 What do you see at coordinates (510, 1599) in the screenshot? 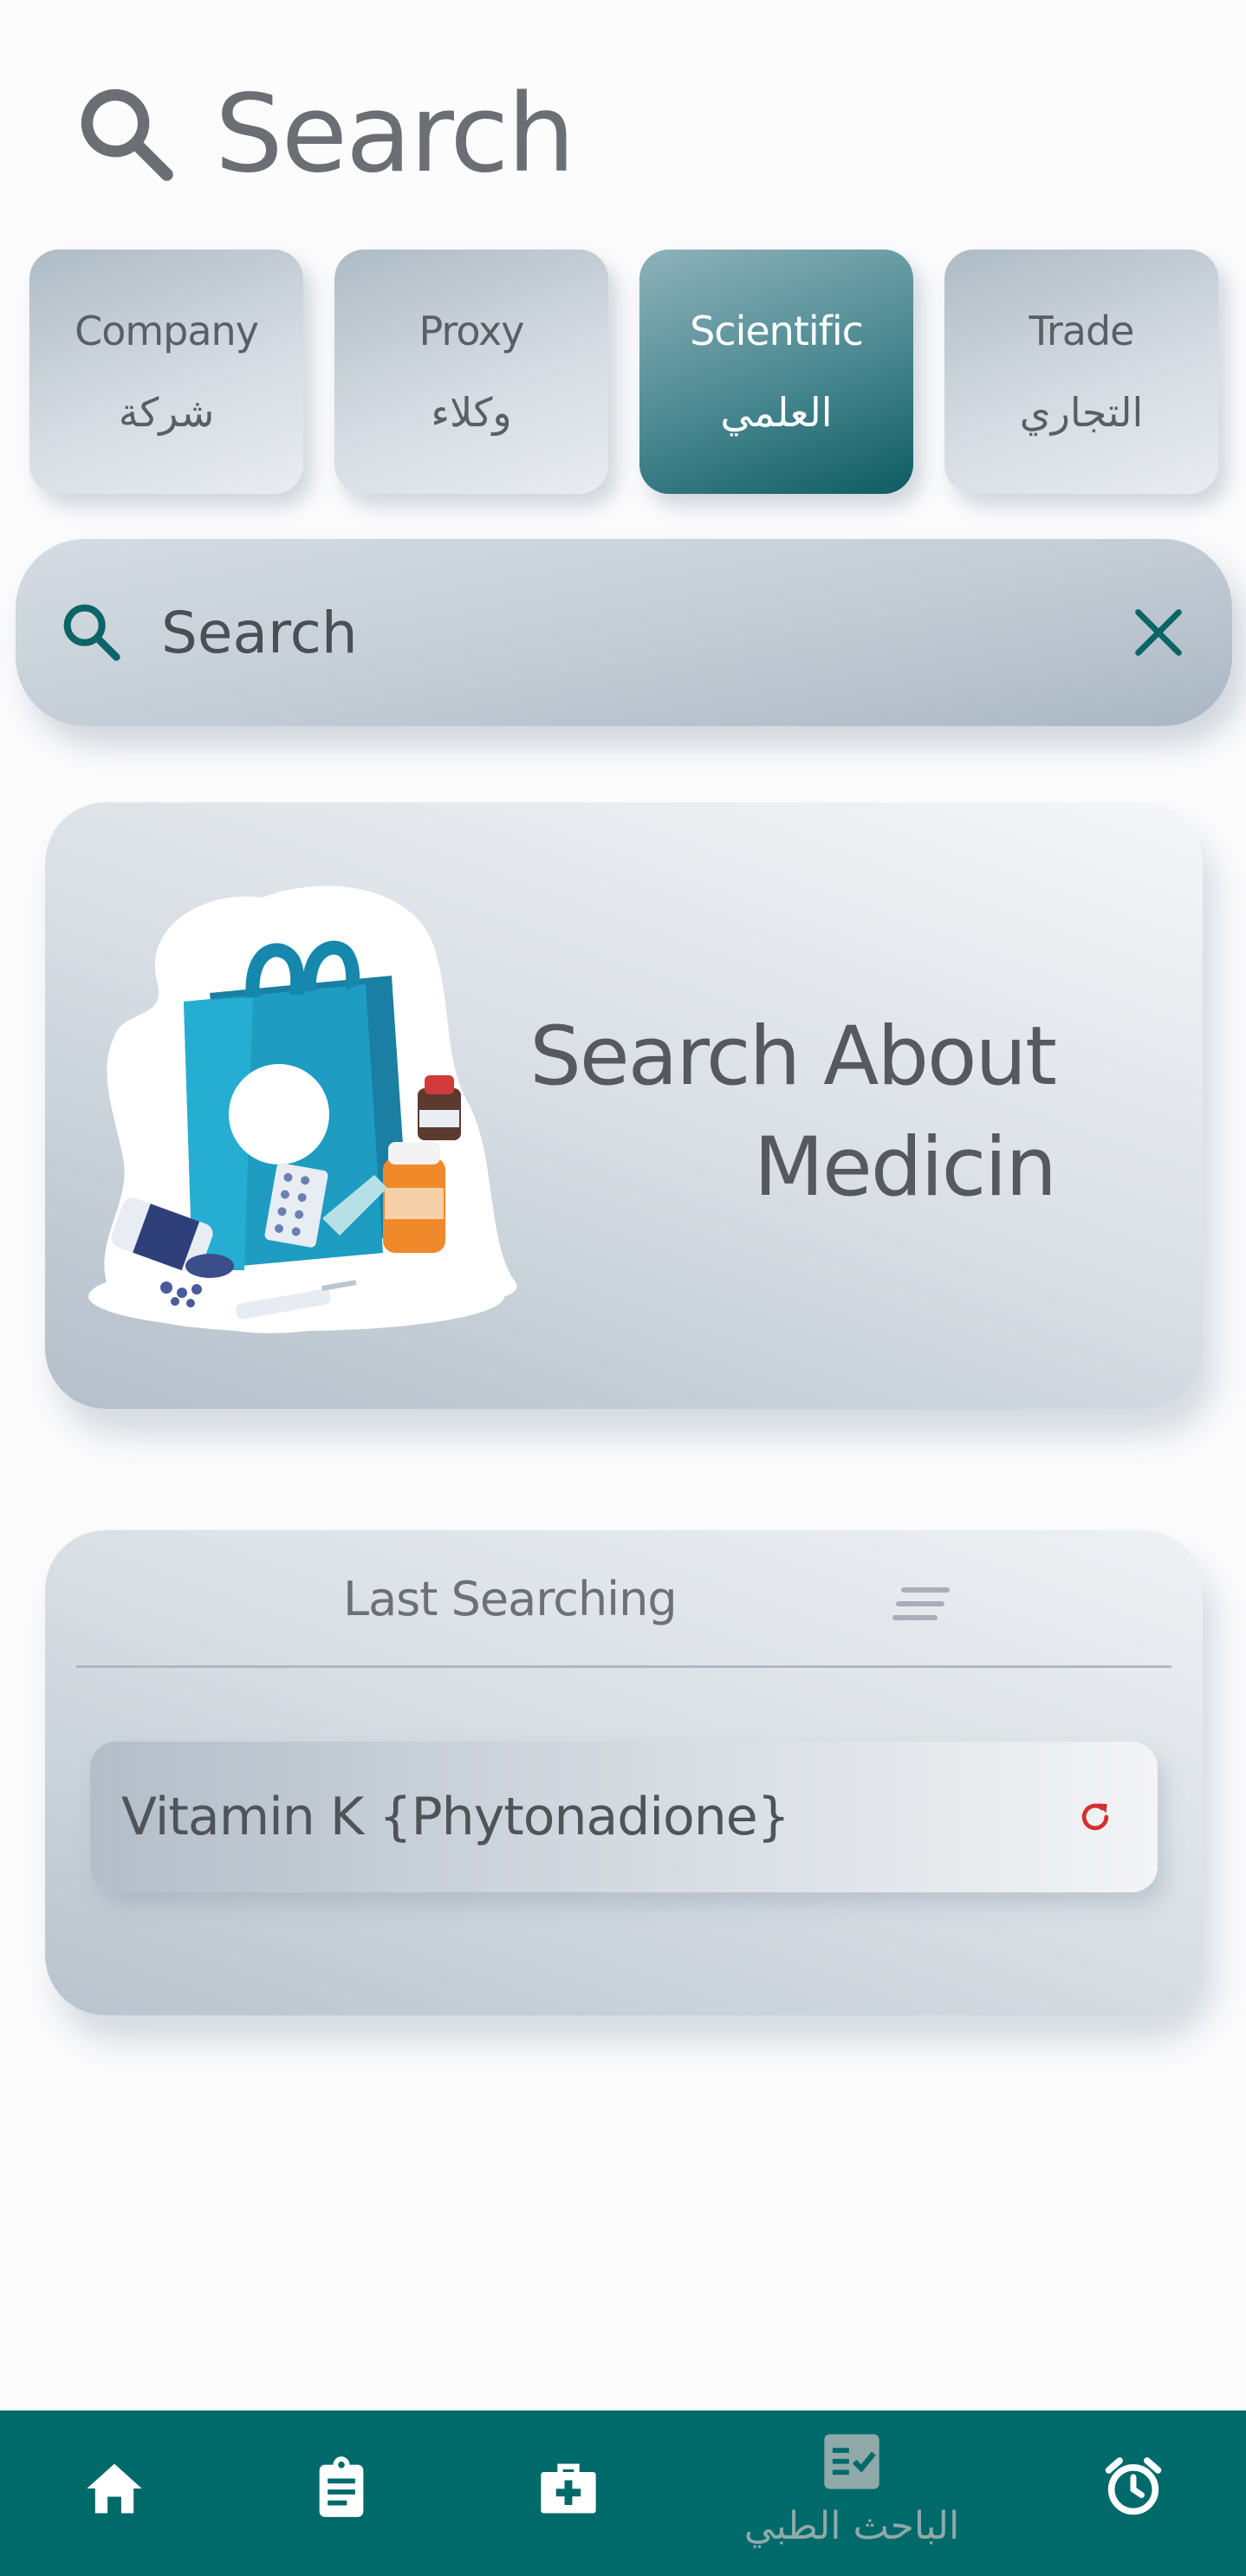
I see `recent-searches-title: Last Searching` at bounding box center [510, 1599].